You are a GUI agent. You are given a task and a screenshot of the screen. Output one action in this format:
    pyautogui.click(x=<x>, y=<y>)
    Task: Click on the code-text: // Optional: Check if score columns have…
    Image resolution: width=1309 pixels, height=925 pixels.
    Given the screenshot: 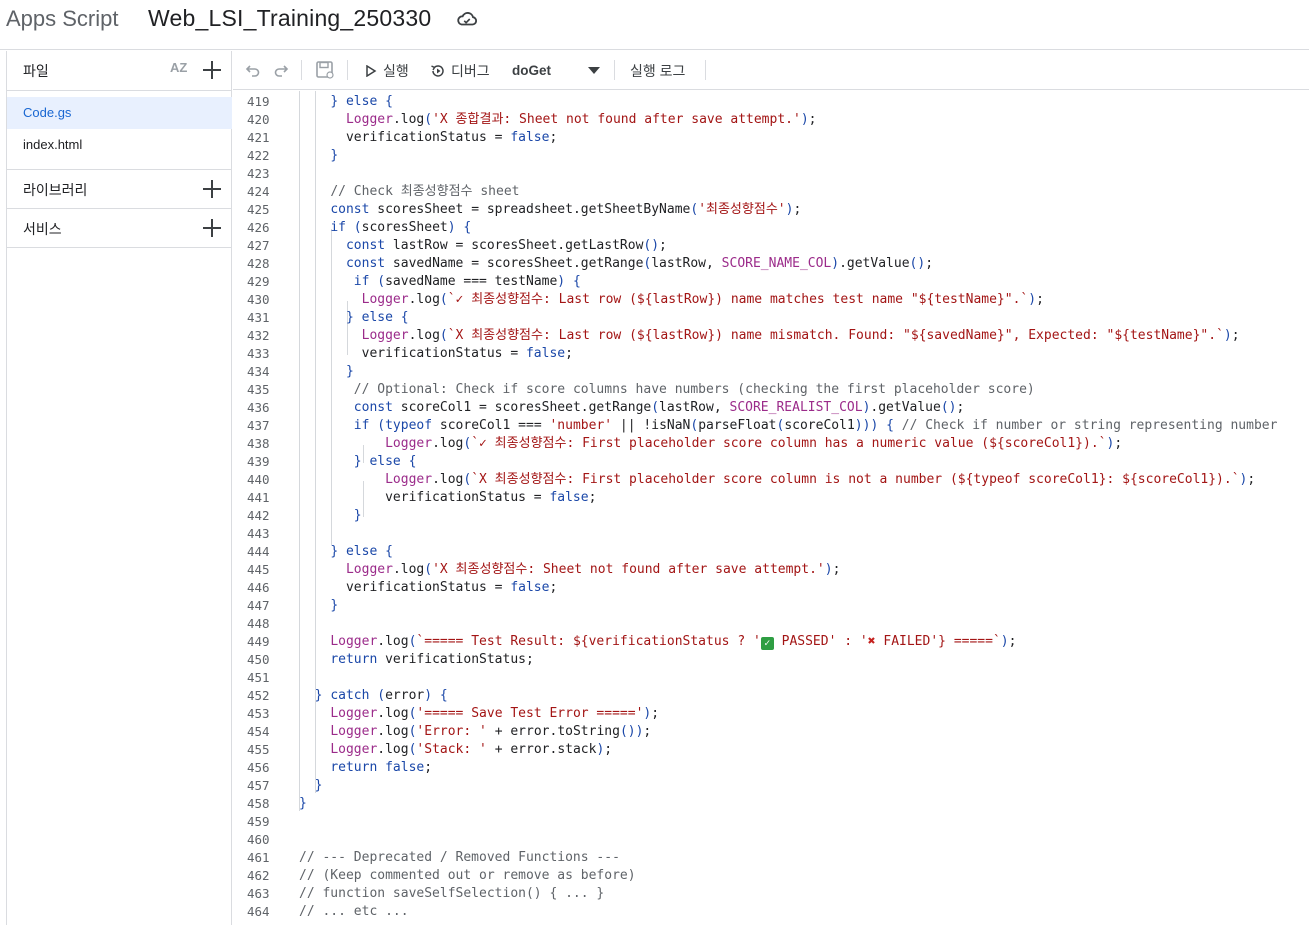 What is the action you would take?
    pyautogui.click(x=694, y=389)
    